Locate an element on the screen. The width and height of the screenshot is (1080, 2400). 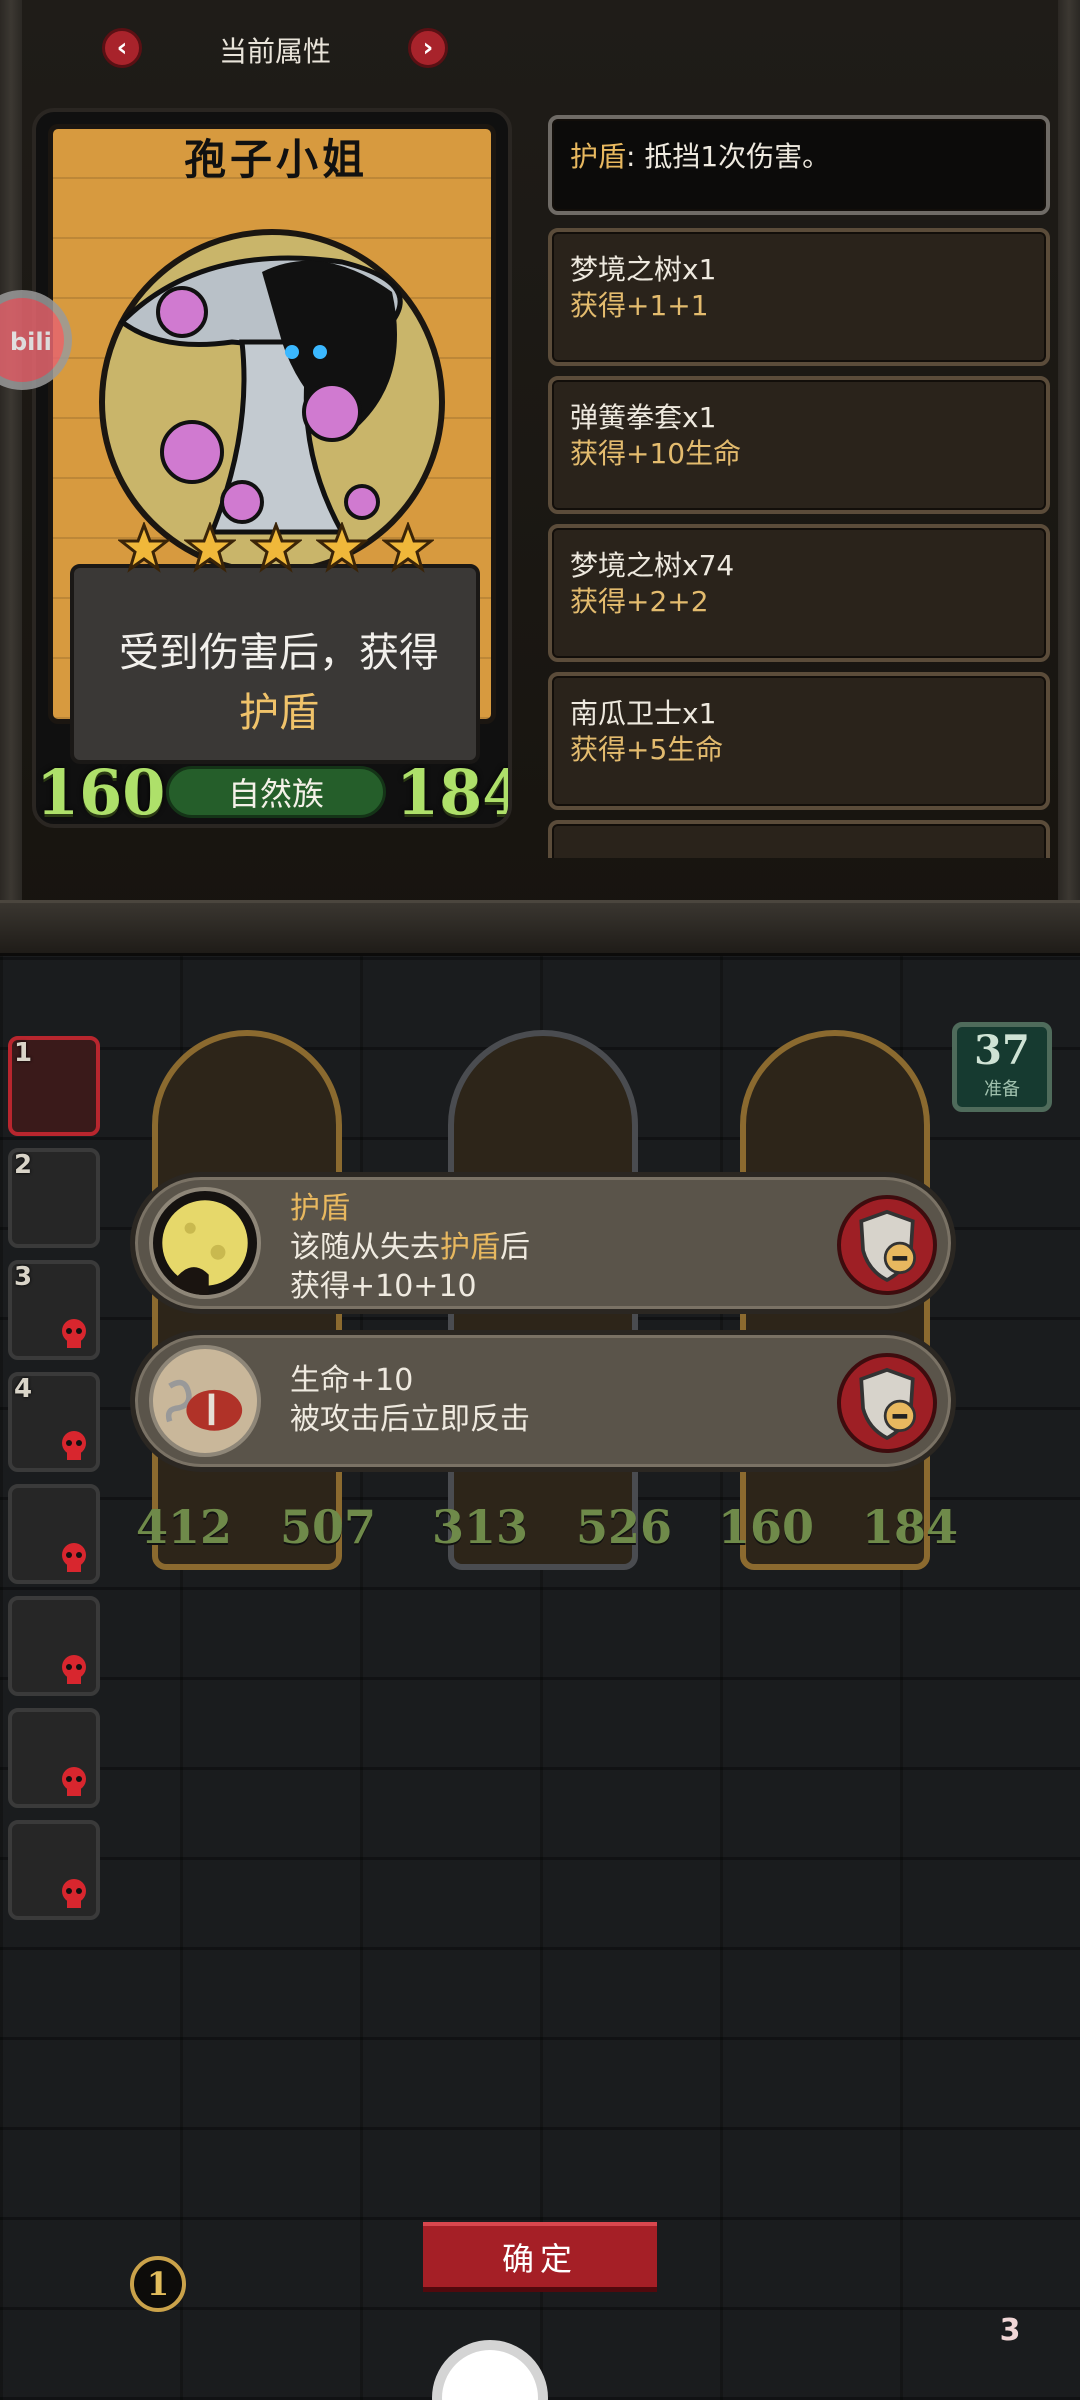
buff-title: 梦境之树x74 is located at coordinates (652, 565).